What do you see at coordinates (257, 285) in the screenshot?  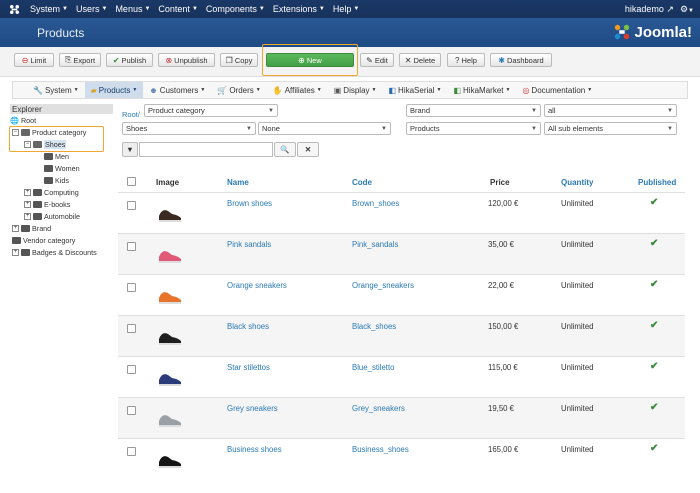 I see `product-name-link: Orange sneakers` at bounding box center [257, 285].